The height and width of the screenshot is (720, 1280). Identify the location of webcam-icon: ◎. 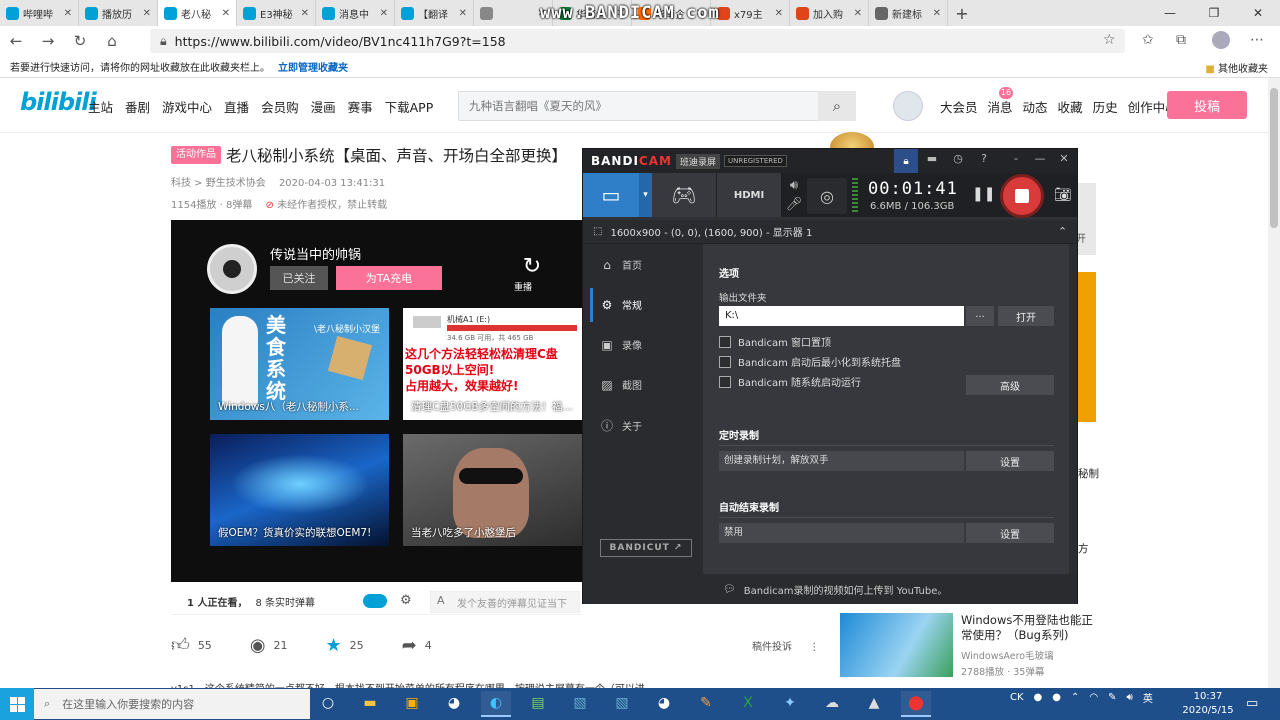
(827, 196).